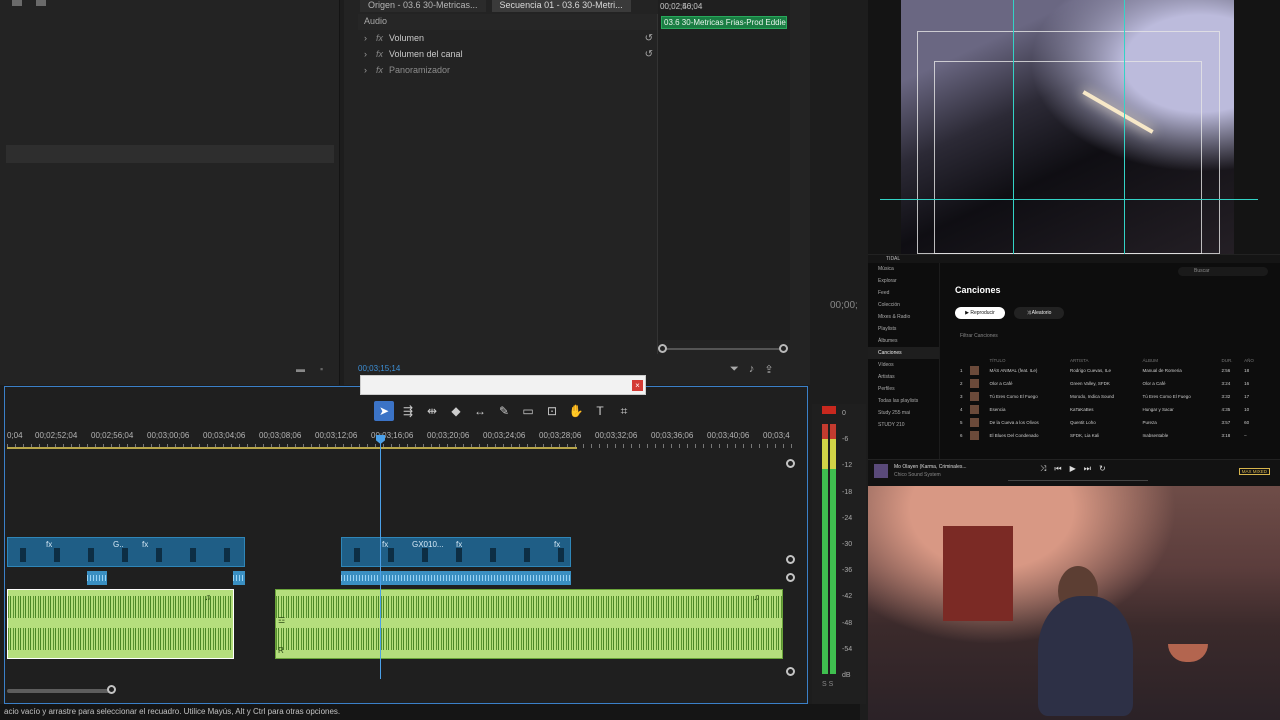 Image resolution: width=1280 pixels, height=720 pixels. Describe the element at coordinates (507, 38) in the screenshot. I see `effect-row-volume: › fx Volumen ↺` at that location.